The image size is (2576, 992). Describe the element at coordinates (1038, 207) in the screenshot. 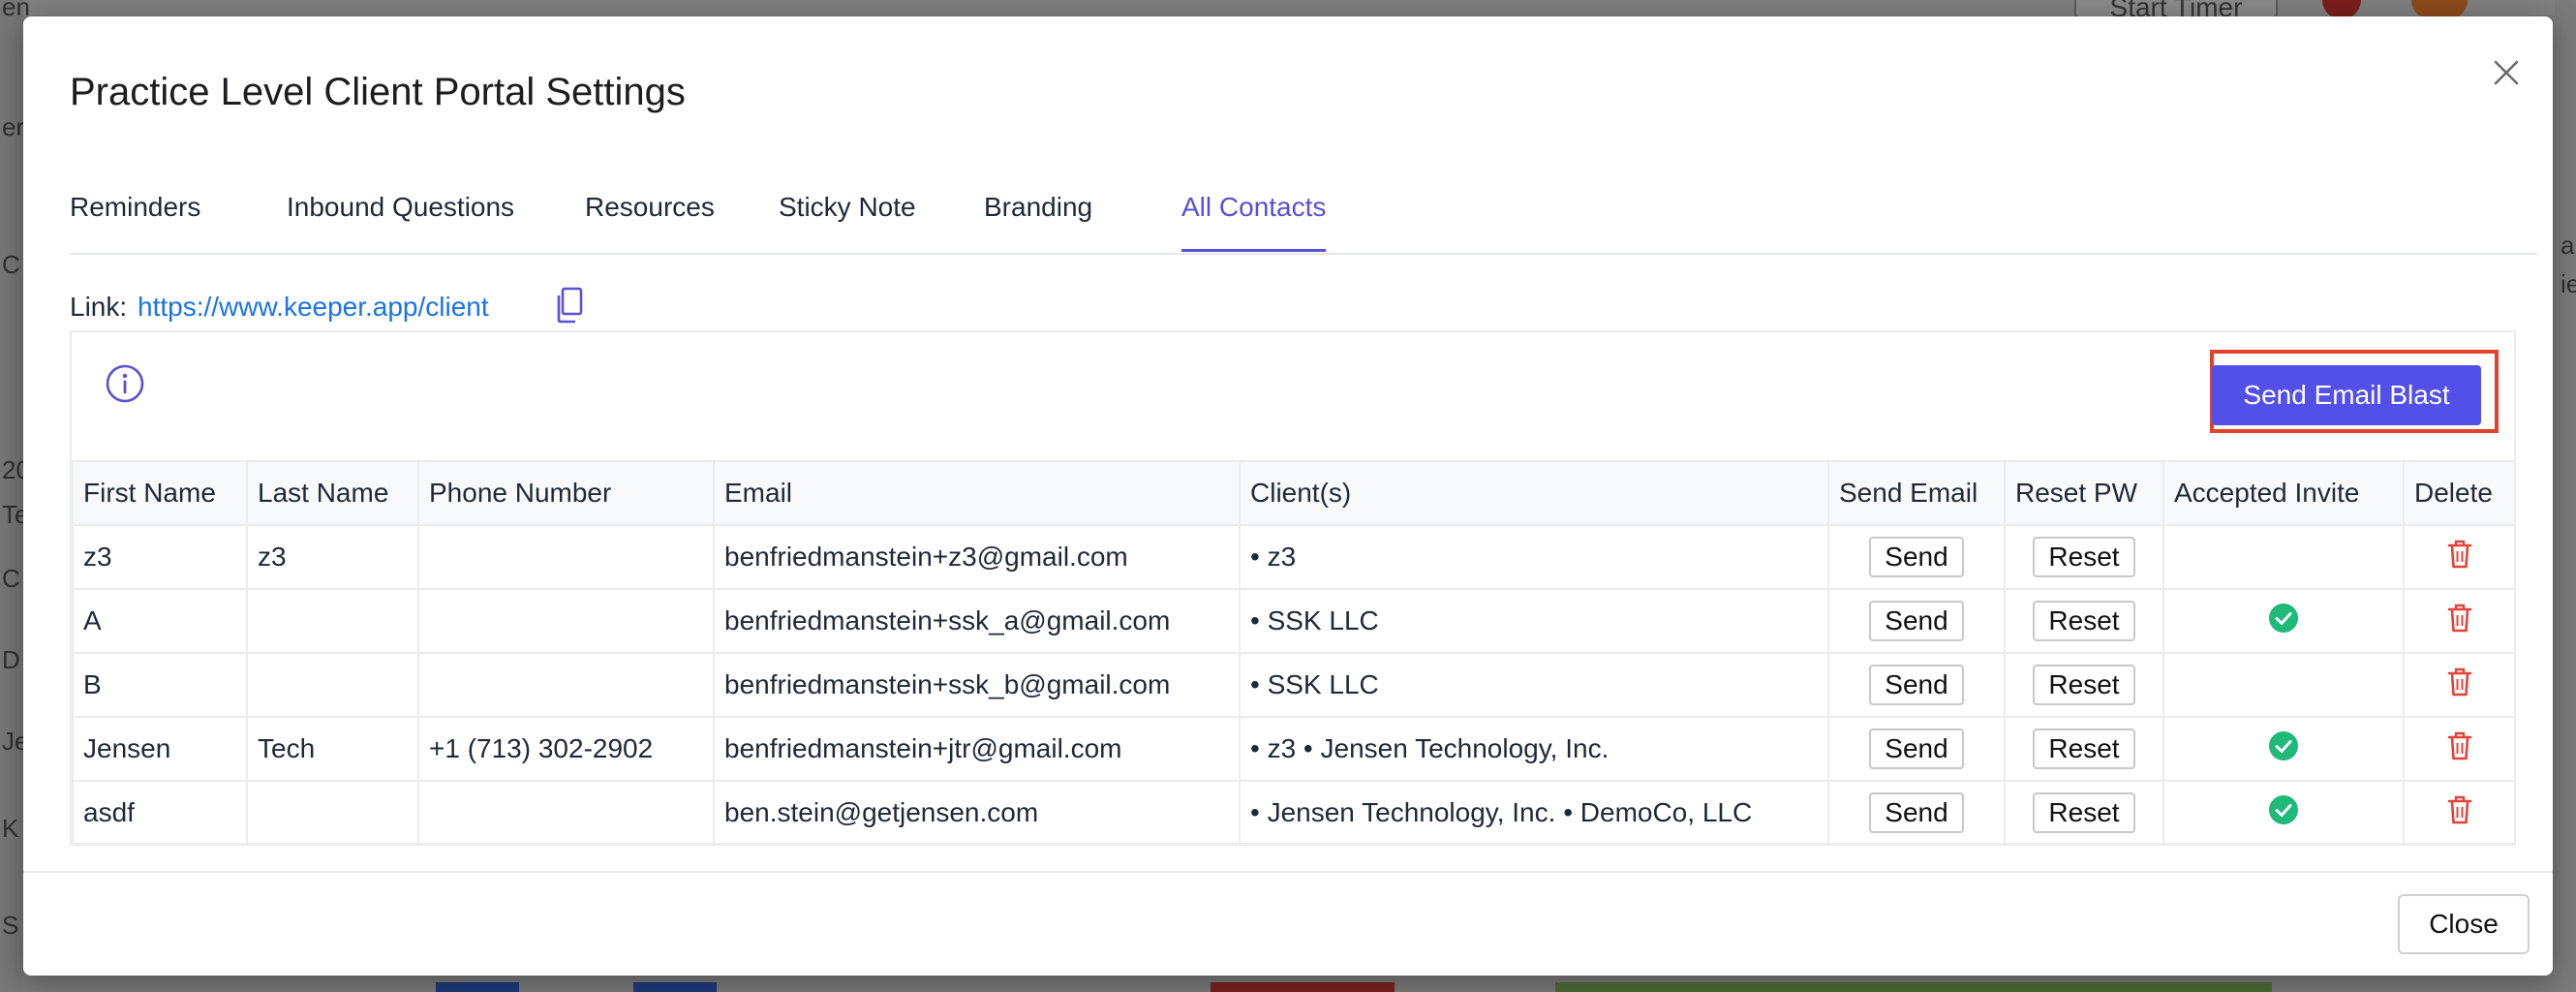

I see `tab-branding: Branding` at that location.